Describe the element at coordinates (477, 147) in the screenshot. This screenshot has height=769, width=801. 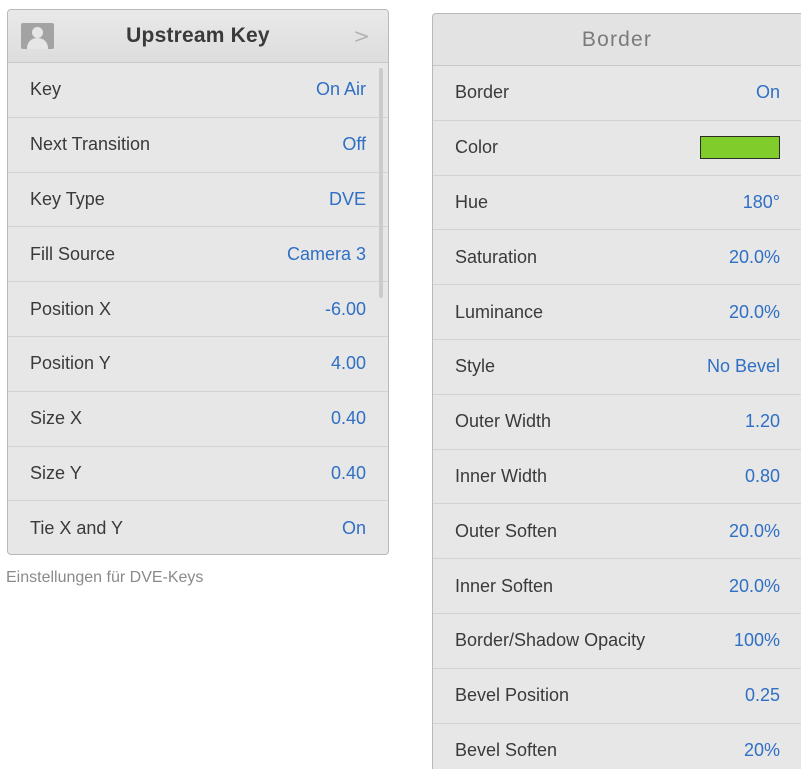
I see `setting-label: Color` at that location.